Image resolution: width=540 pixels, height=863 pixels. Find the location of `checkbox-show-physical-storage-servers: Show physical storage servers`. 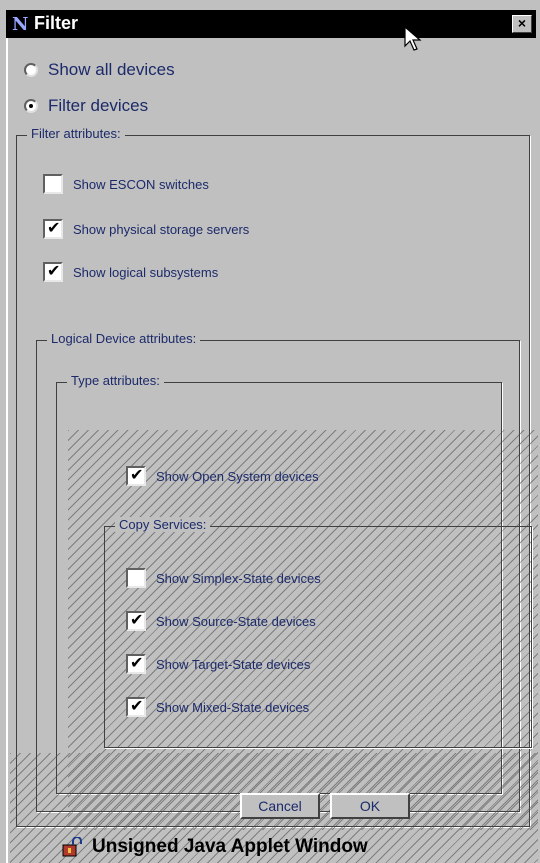

checkbox-show-physical-storage-servers: Show physical storage servers is located at coordinates (146, 228).